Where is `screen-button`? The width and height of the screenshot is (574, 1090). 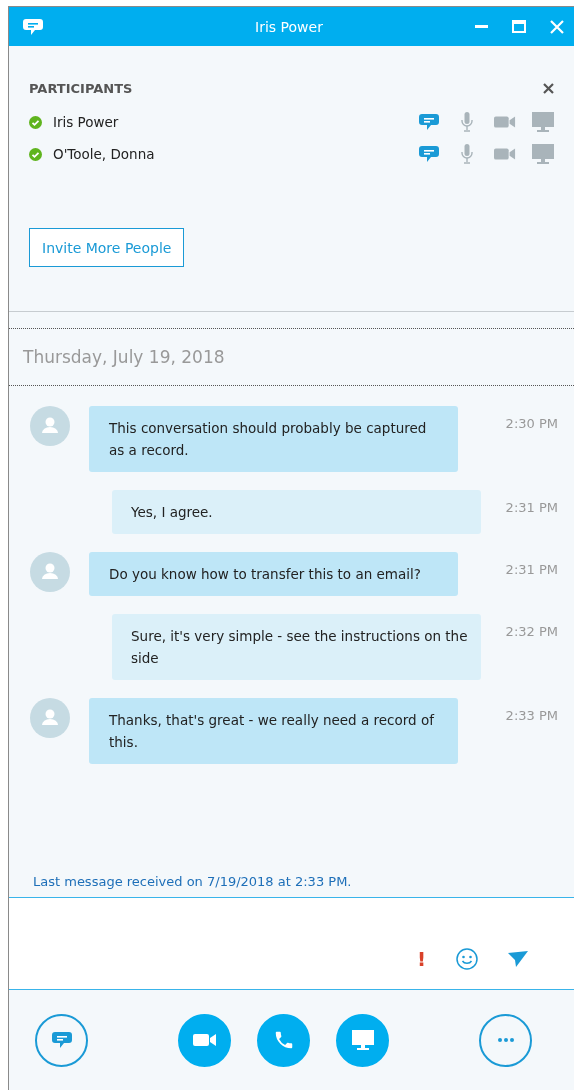 screen-button is located at coordinates (362, 1040).